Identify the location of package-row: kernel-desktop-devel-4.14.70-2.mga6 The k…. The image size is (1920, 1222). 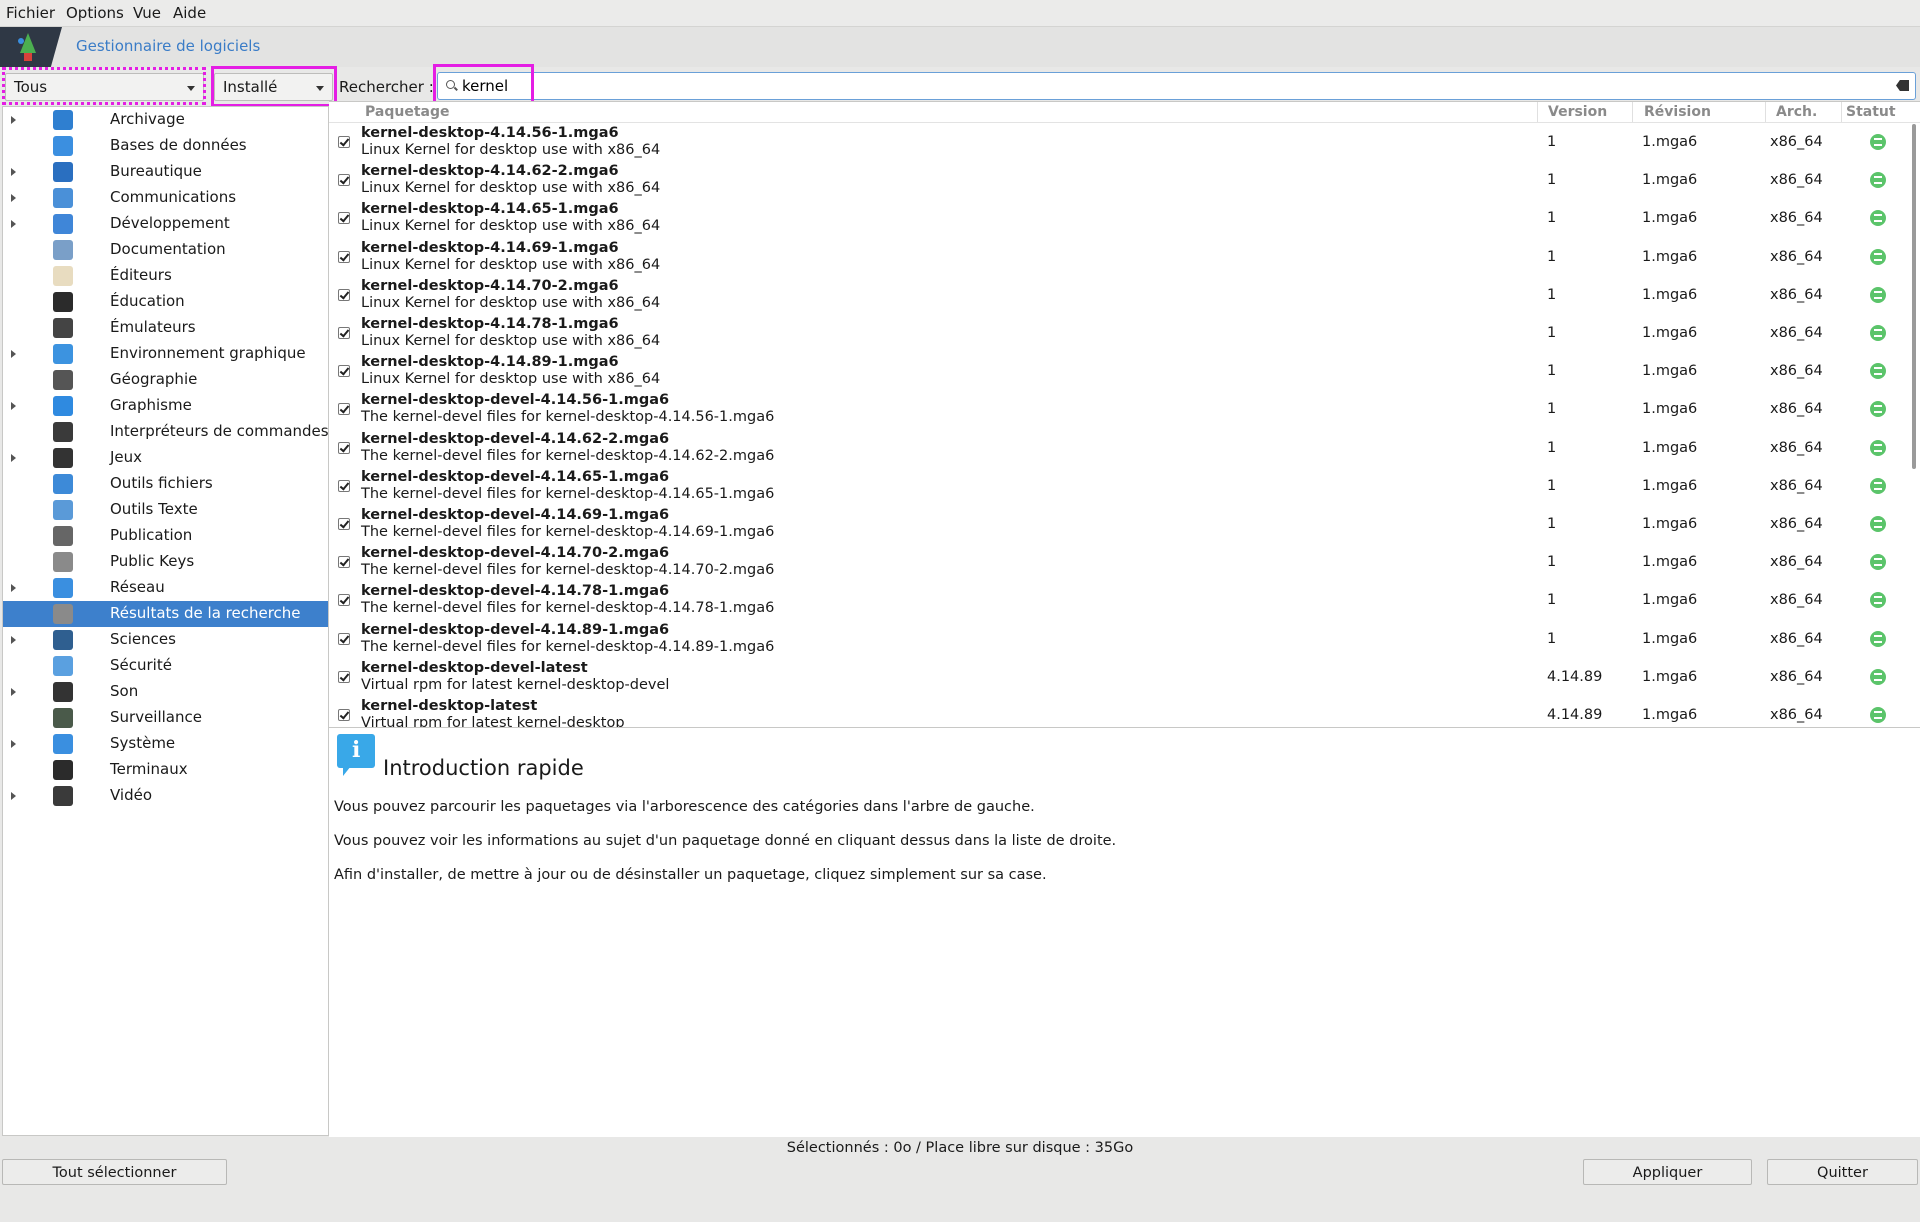
(1119, 562).